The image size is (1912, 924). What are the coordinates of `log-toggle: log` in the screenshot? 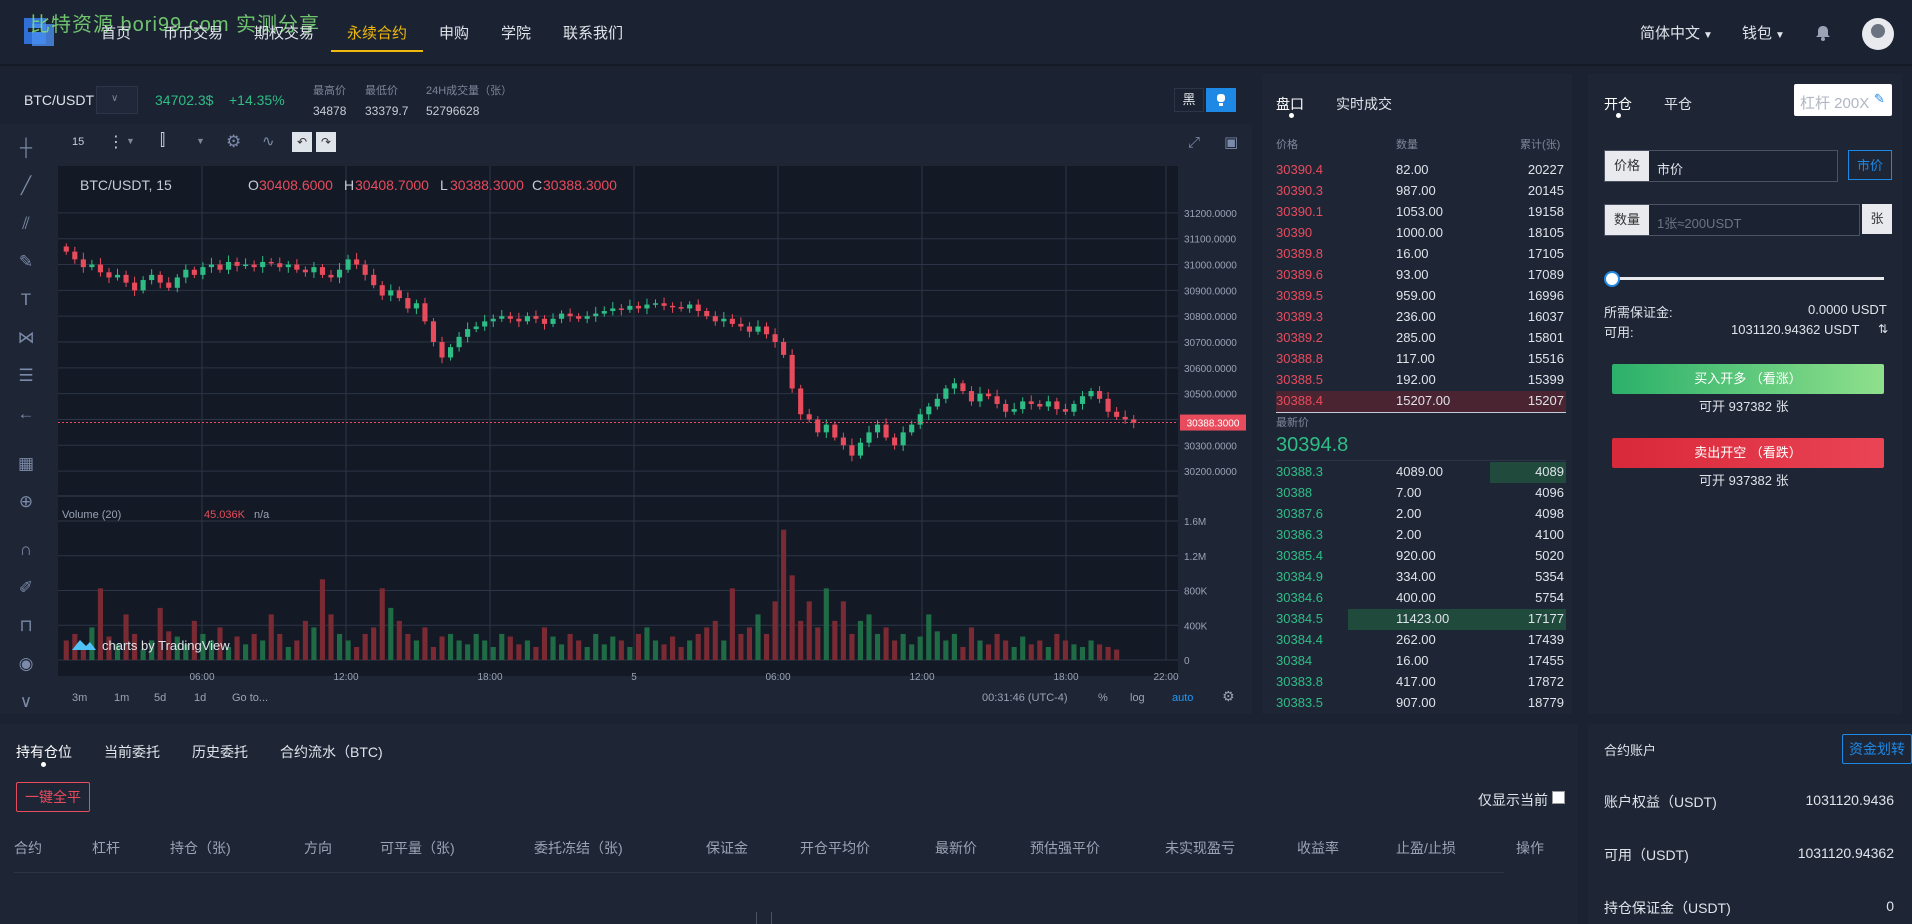 It's located at (1137, 698).